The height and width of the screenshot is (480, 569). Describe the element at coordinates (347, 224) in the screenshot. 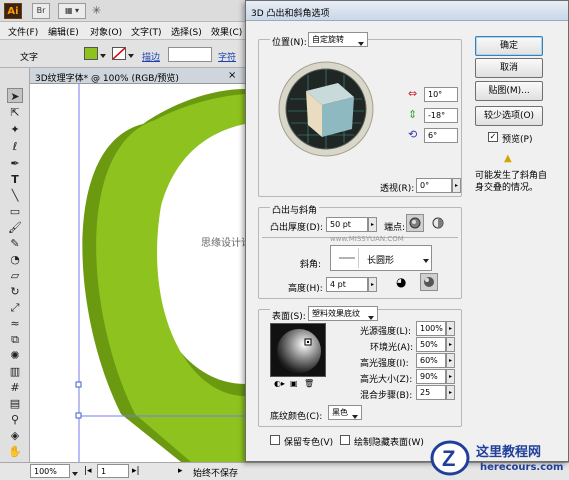

I see `extrude-depth-field: 50 pt` at that location.